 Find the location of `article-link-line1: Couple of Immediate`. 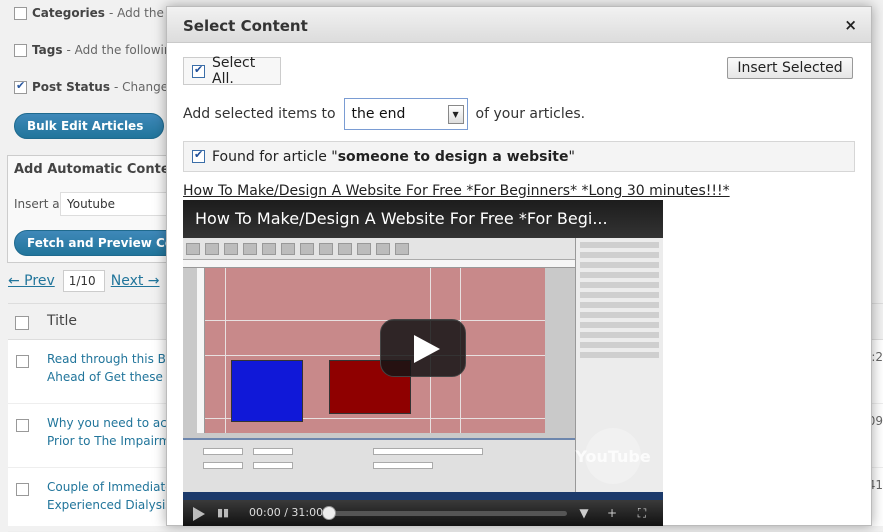

article-link-line1: Couple of Immediate is located at coordinates (109, 487).